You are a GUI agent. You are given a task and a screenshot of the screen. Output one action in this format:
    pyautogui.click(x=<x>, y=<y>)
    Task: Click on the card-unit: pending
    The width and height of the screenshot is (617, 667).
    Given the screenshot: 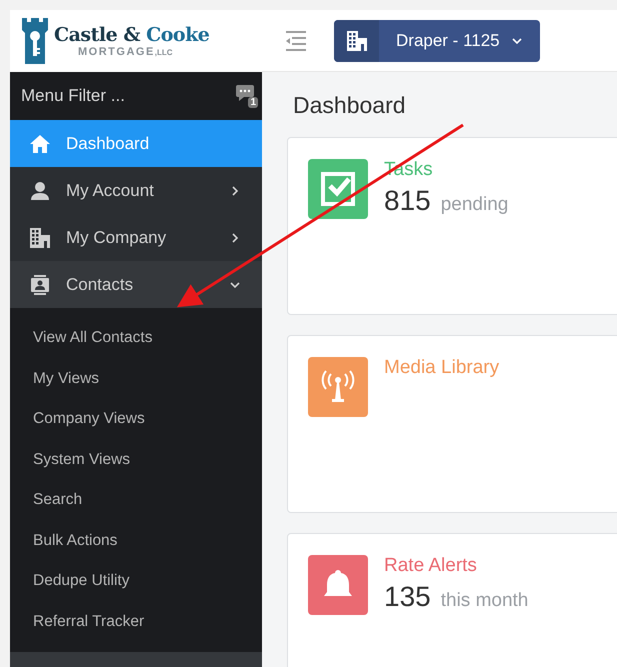 What is the action you would take?
    pyautogui.click(x=474, y=204)
    